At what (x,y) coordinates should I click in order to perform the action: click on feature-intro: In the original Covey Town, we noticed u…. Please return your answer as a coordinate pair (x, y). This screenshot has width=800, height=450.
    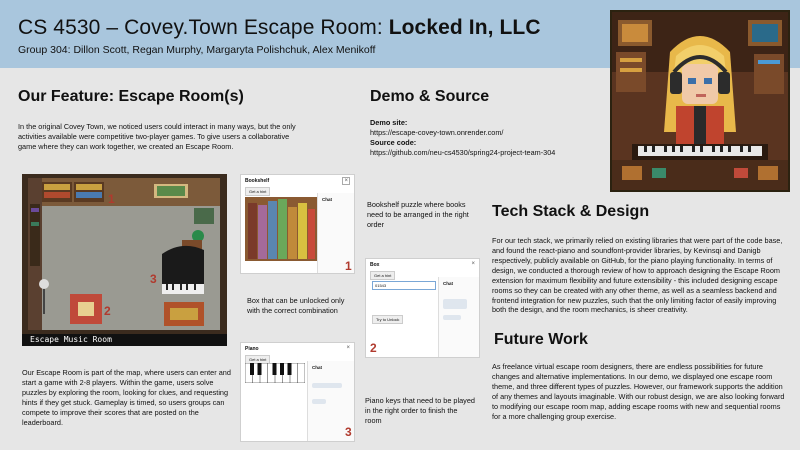
    Looking at the image, I should click on (157, 136).